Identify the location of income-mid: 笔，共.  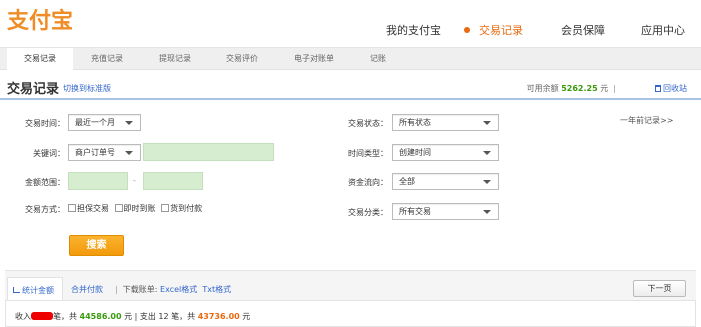
(65, 316).